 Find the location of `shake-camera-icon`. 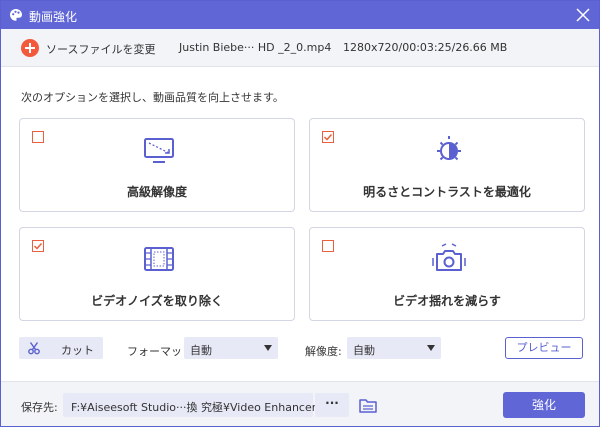

shake-camera-icon is located at coordinates (449, 257).